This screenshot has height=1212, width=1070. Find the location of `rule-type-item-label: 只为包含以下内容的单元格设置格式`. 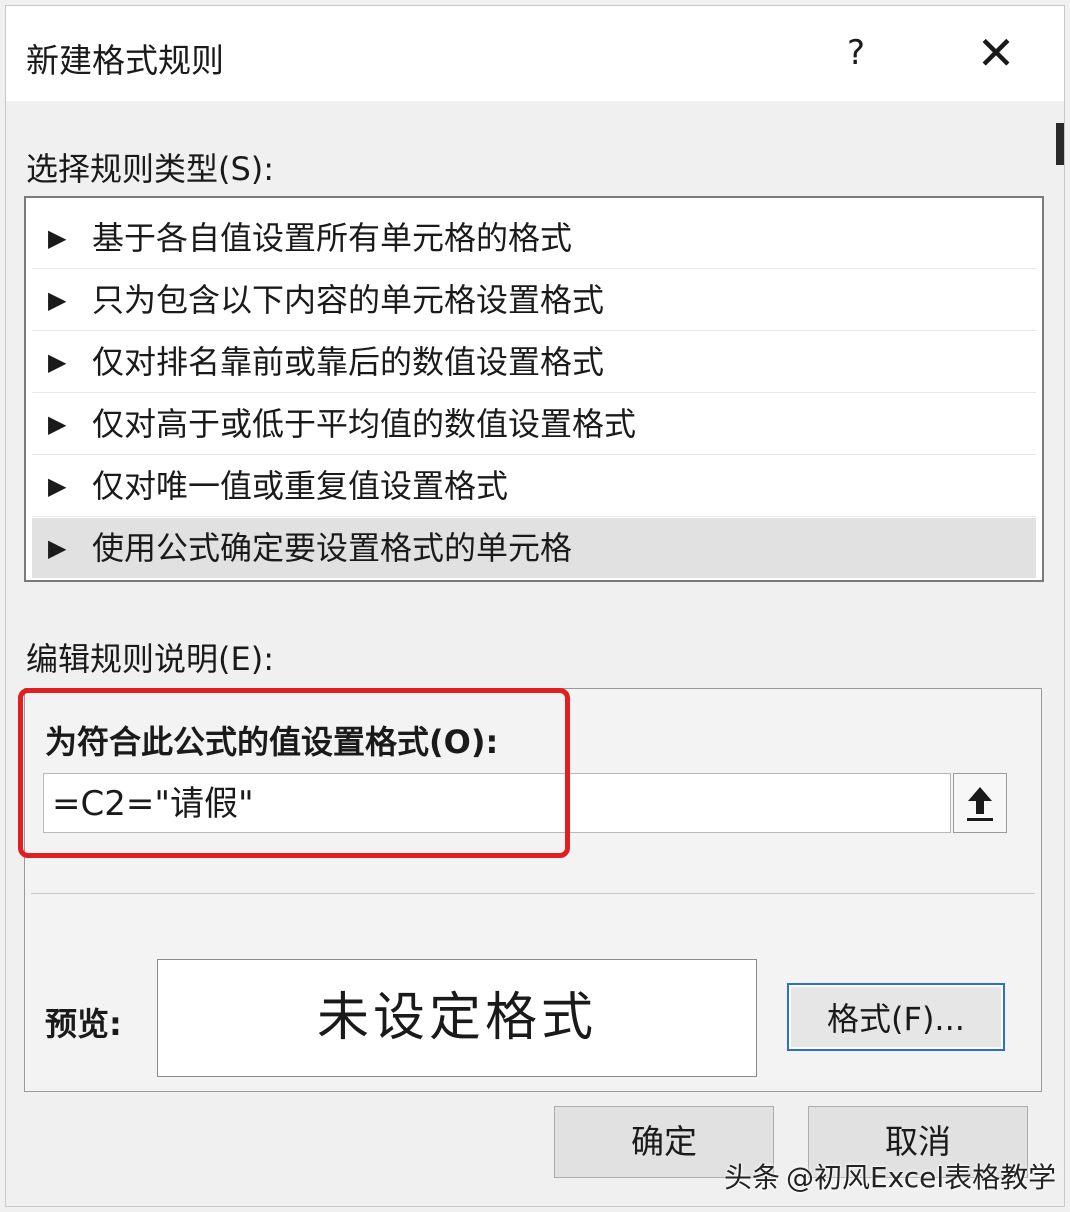

rule-type-item-label: 只为包含以下内容的单元格设置格式 is located at coordinates (348, 300).